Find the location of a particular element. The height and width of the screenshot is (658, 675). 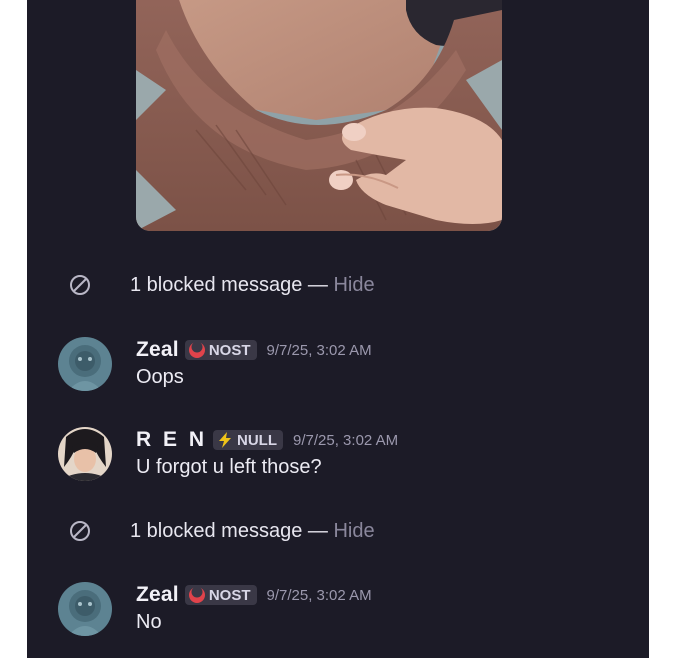

chat-message: Zeal NOST 9/7/25, 3:02 AM Oops is located at coordinates (338, 367).